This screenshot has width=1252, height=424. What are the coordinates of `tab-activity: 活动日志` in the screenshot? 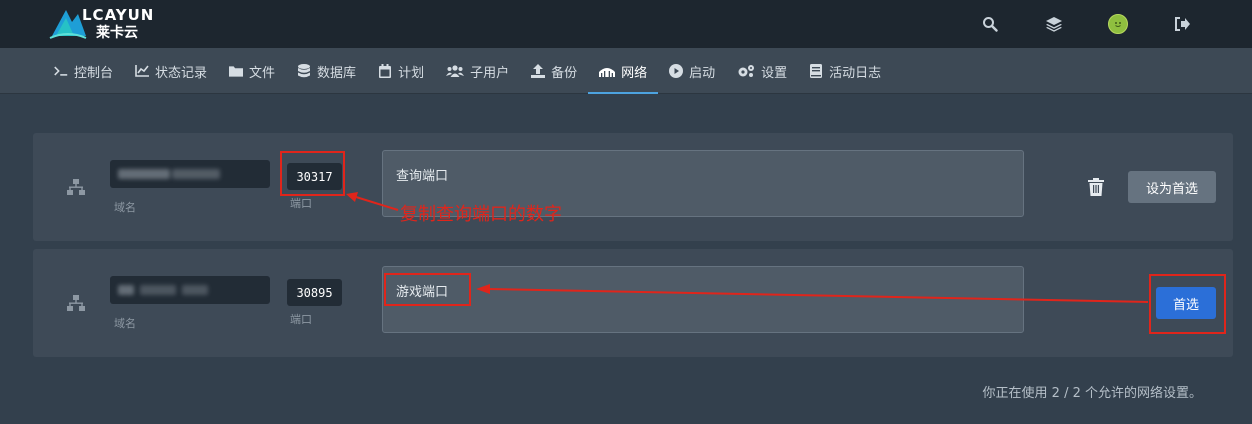 It's located at (845, 71).